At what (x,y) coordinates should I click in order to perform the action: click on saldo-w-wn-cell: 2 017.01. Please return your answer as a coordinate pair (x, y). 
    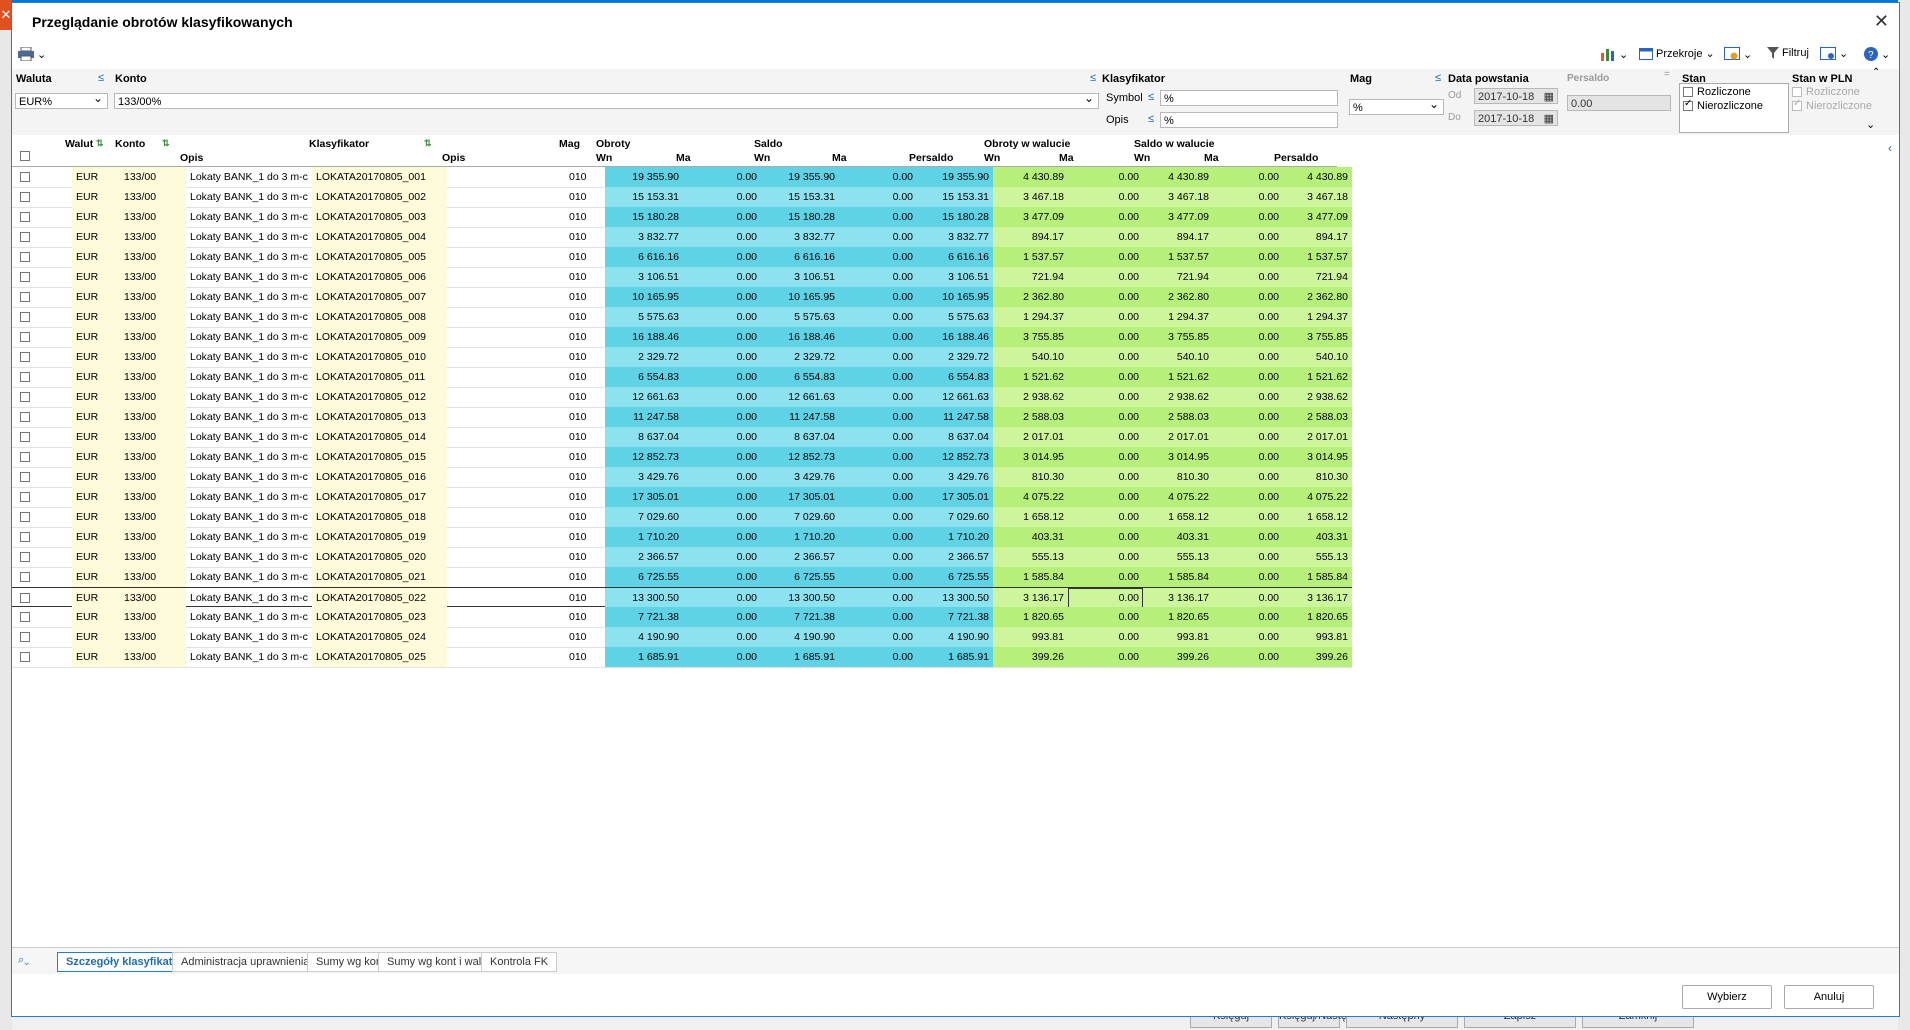
    Looking at the image, I should click on (1178, 437).